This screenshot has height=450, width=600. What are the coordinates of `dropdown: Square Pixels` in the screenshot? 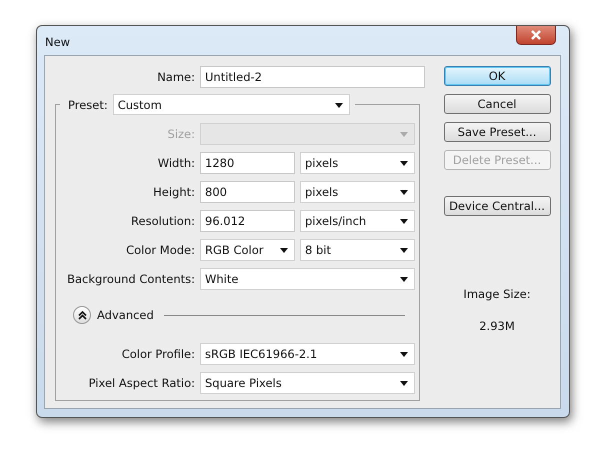 It's located at (307, 383).